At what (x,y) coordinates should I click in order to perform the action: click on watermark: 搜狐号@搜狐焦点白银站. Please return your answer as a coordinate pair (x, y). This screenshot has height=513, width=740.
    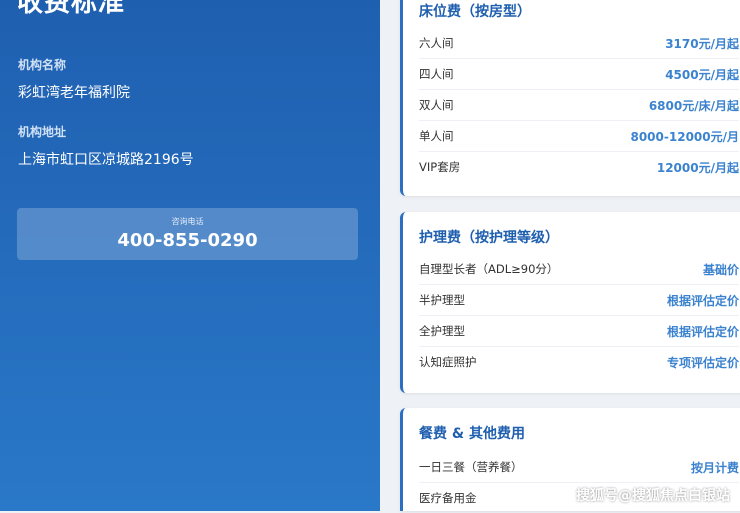
    Looking at the image, I should click on (653, 496).